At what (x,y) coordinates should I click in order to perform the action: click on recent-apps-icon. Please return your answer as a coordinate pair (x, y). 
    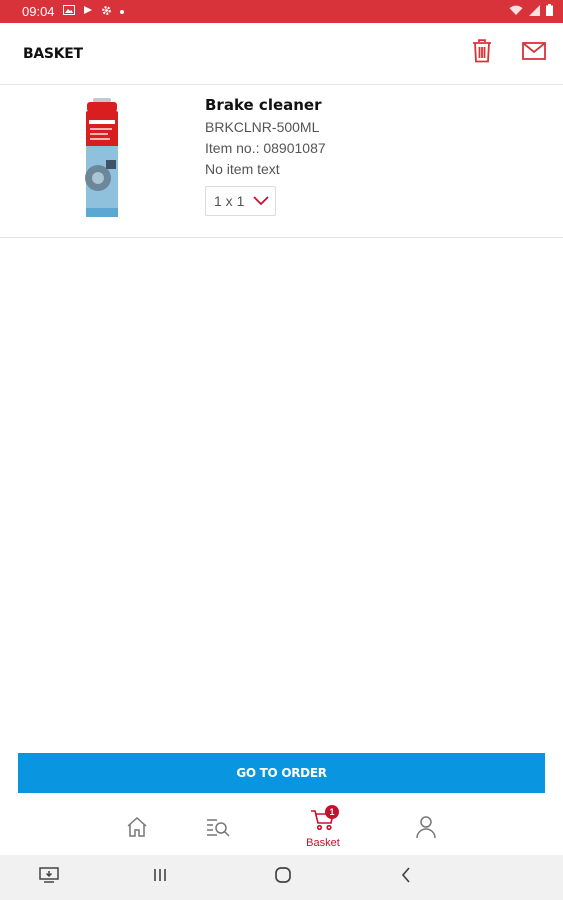
    Looking at the image, I should click on (160, 877).